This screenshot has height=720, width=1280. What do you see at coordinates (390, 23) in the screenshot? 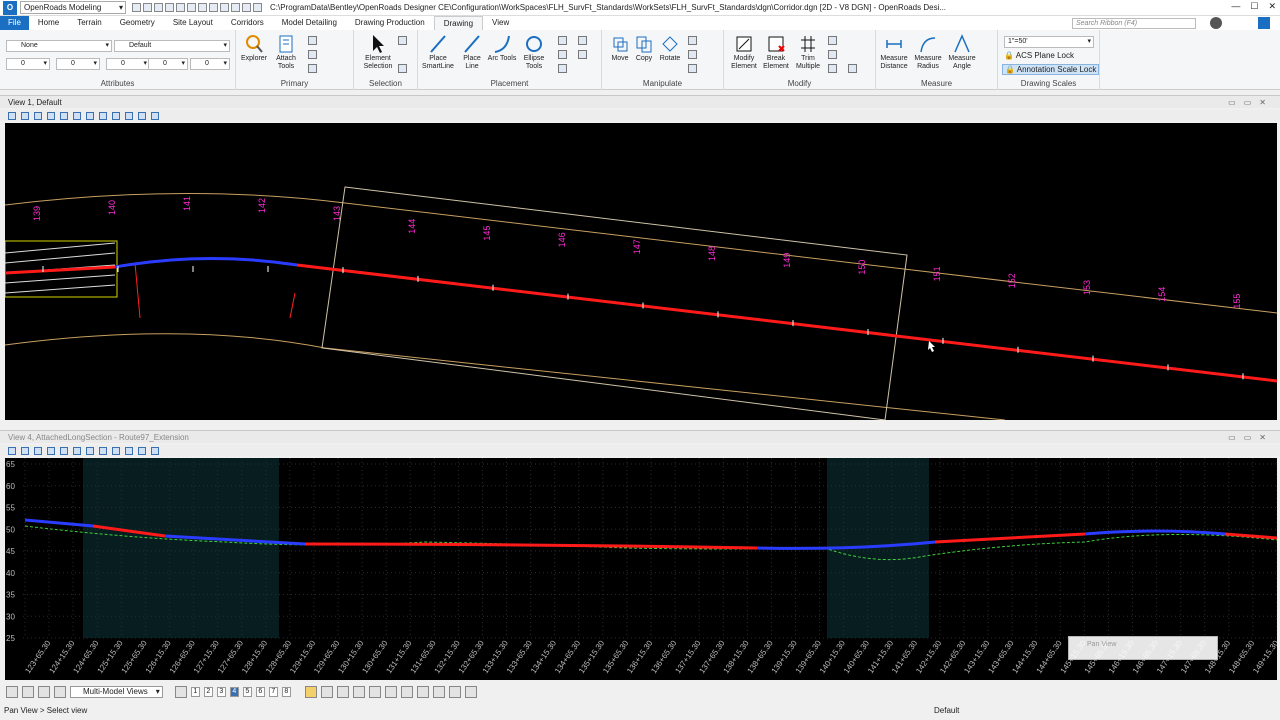
I see `tab-drawing-production: Drawing Production` at bounding box center [390, 23].